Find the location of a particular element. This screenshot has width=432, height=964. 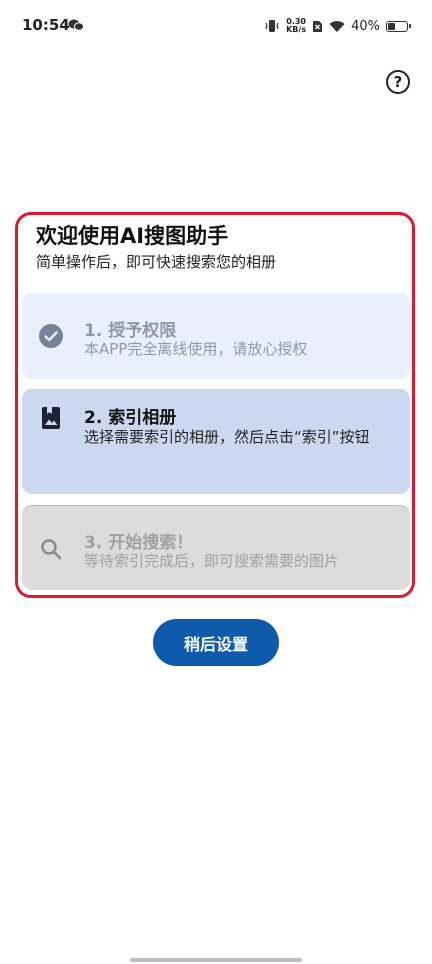

step-title: 2. 索引相册 is located at coordinates (130, 418).